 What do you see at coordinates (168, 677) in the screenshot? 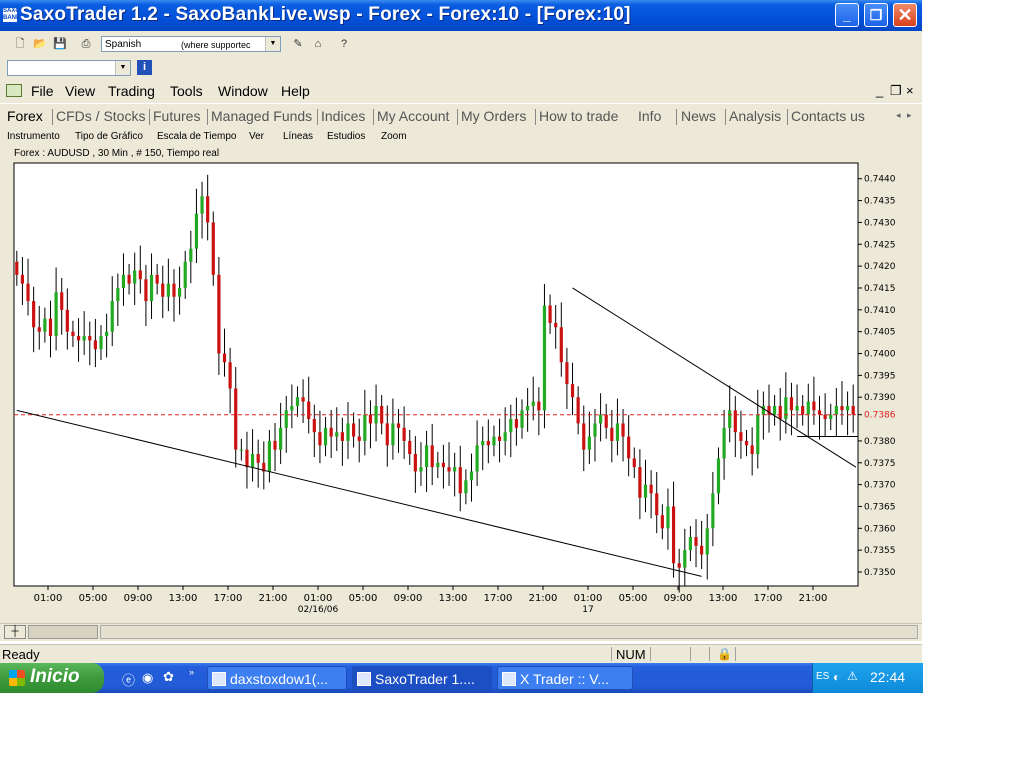
I see `messenger-icon: ✿` at bounding box center [168, 677].